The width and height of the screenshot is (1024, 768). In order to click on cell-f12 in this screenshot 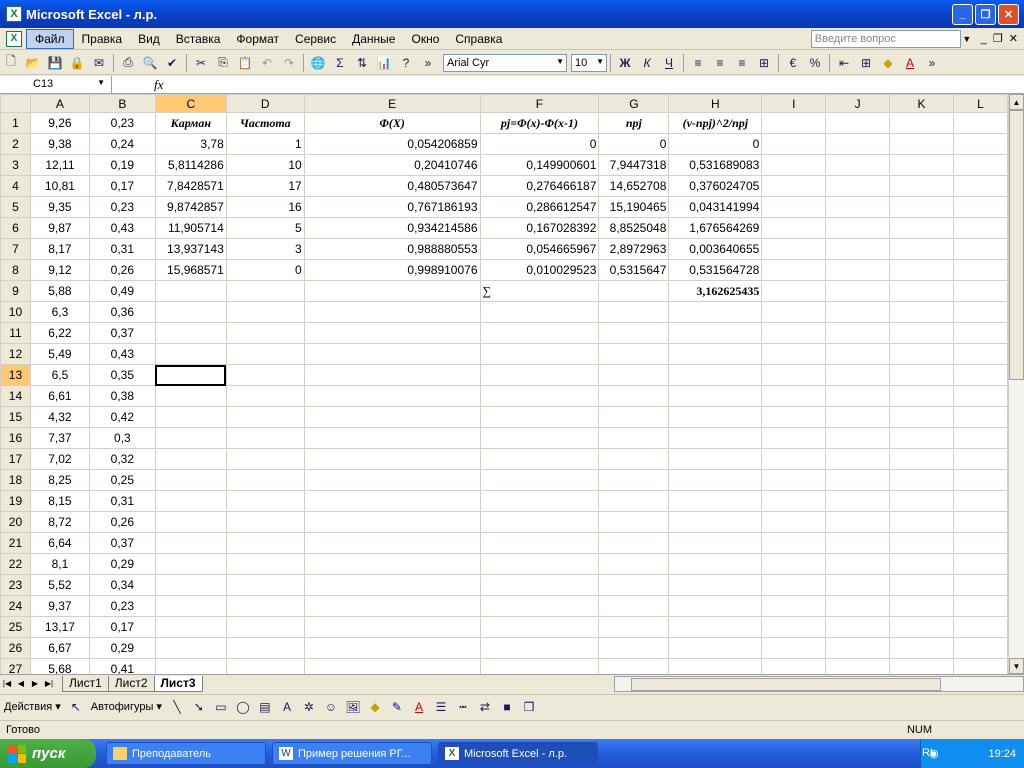, I will do `click(539, 354)`.